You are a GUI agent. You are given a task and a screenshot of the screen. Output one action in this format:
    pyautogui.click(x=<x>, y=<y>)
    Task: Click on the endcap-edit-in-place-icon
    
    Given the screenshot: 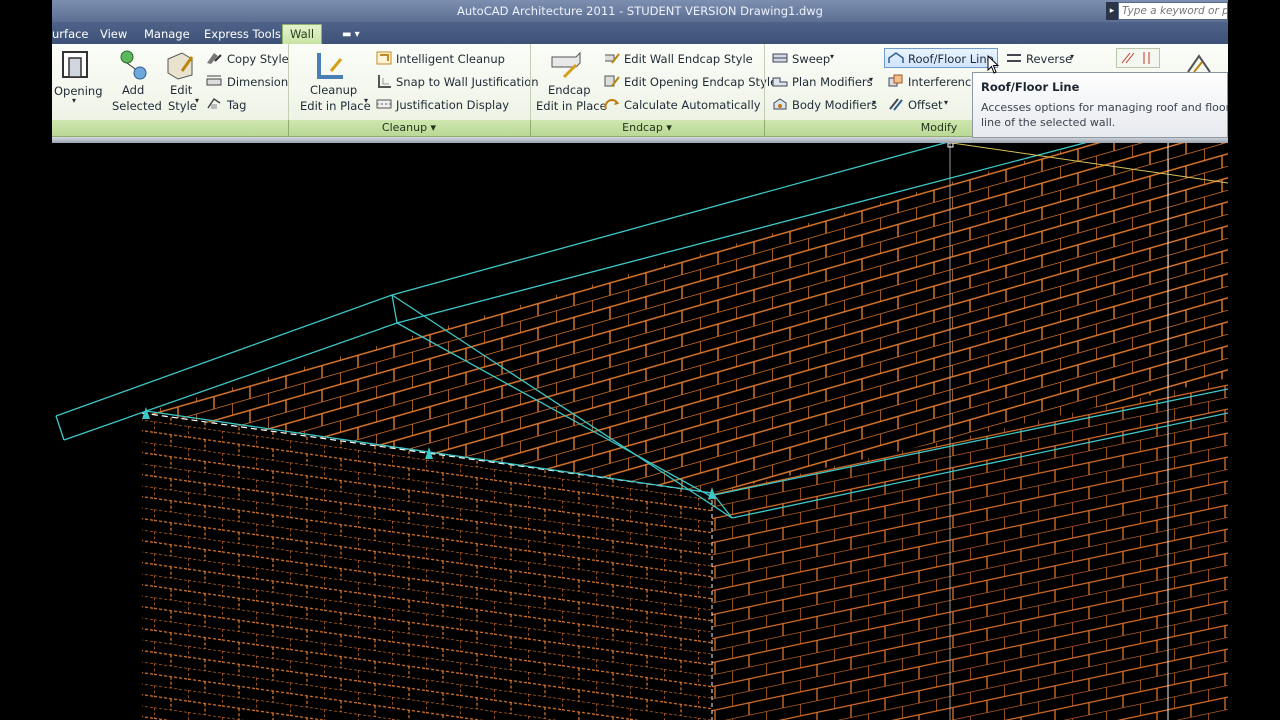 What is the action you would take?
    pyautogui.click(x=566, y=65)
    